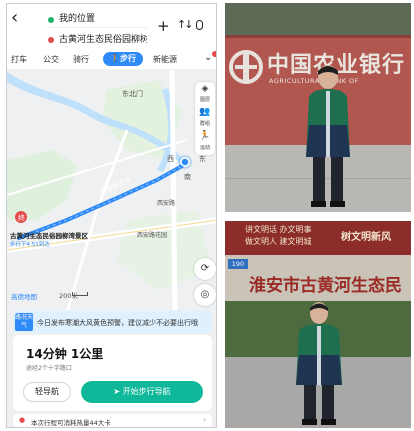  What do you see at coordinates (205, 136) in the screenshot?
I see `sport-icon: 🏃` at bounding box center [205, 136].